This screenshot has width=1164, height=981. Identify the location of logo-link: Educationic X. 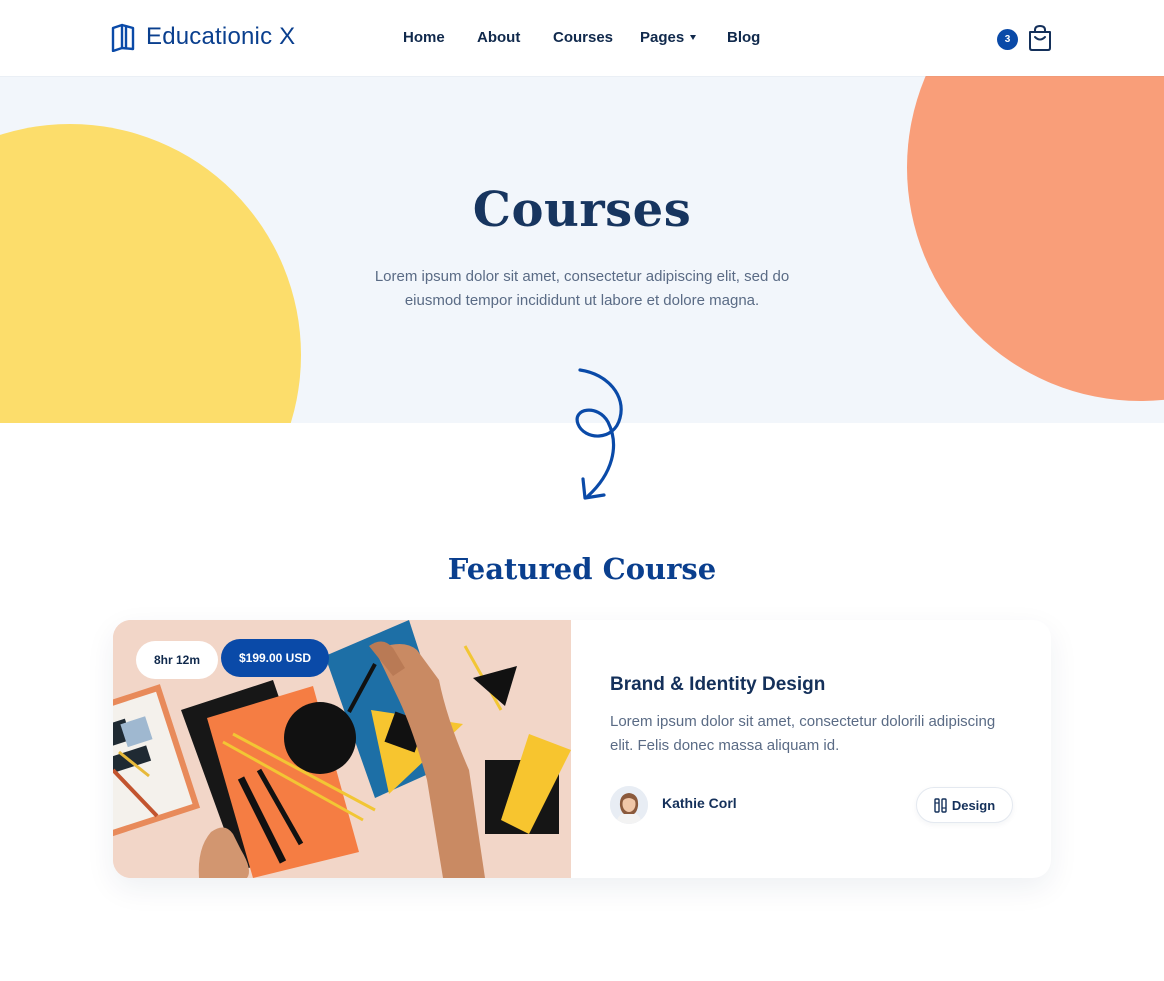
(202, 37).